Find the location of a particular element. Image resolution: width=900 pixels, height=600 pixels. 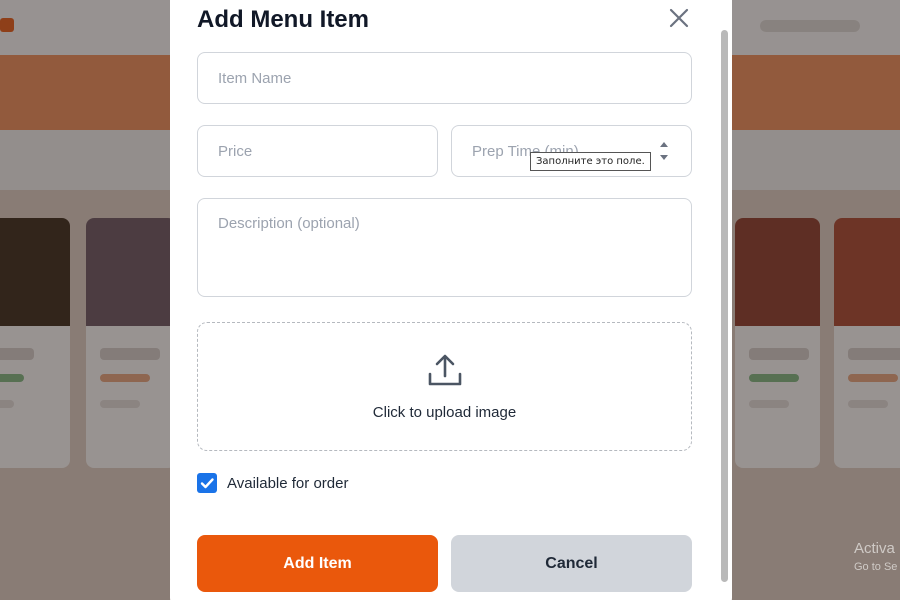

price-input is located at coordinates (317, 151).